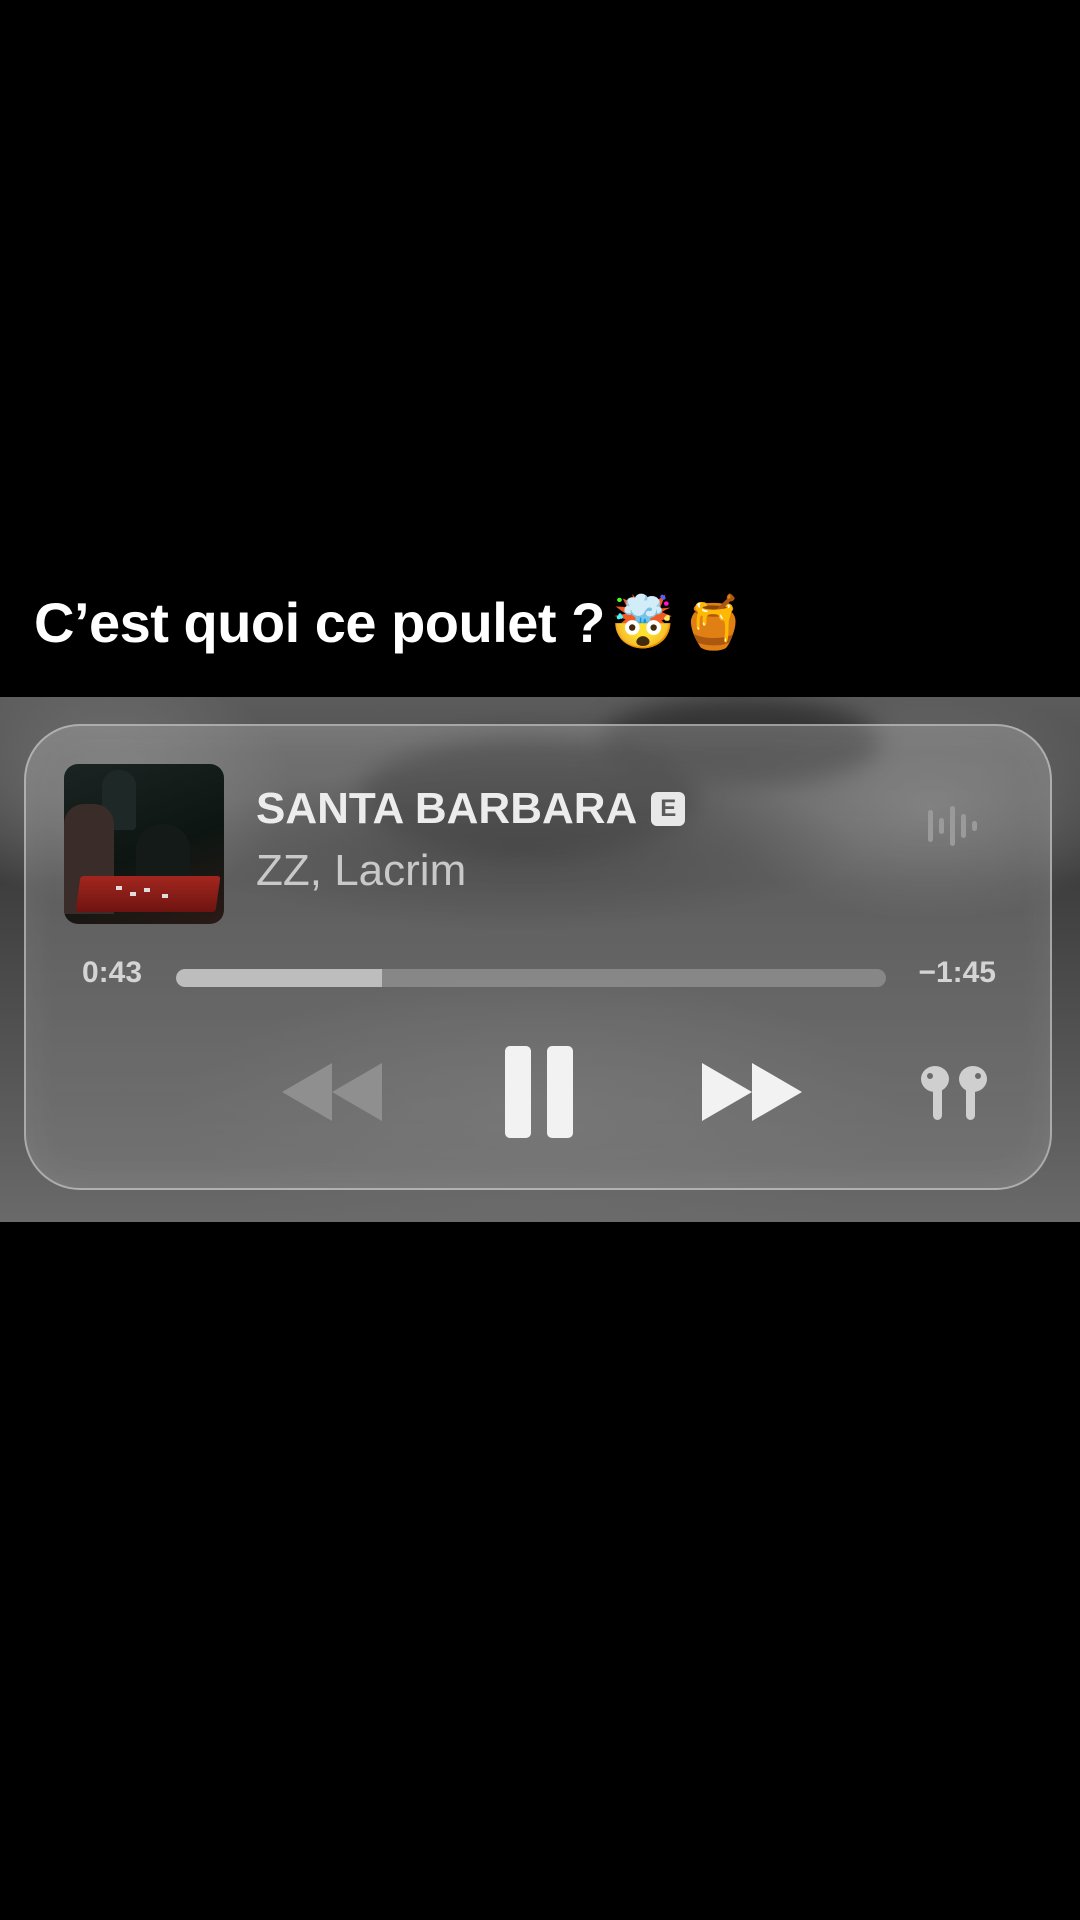 The image size is (1080, 1920). I want to click on airpods-icon, so click(954, 1093).